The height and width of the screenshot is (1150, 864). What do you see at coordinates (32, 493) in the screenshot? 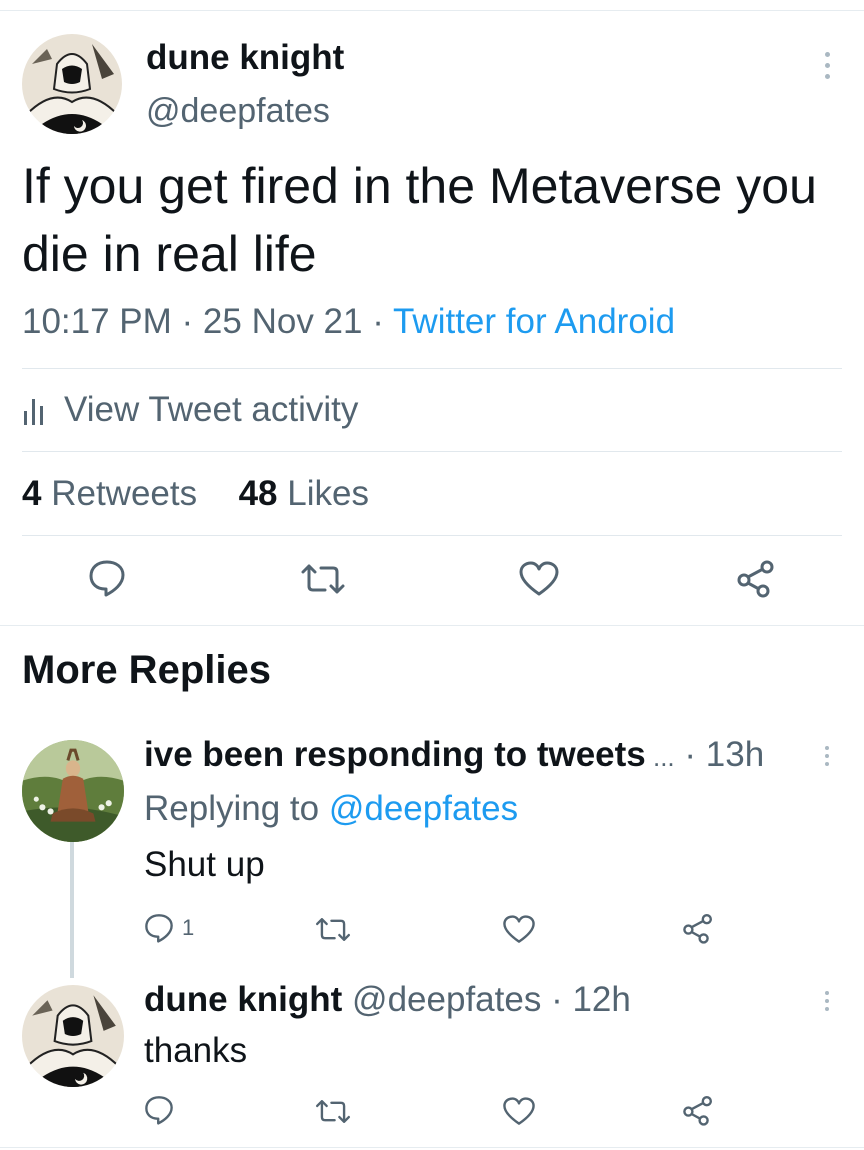
I see `retweets-count: 4` at bounding box center [32, 493].